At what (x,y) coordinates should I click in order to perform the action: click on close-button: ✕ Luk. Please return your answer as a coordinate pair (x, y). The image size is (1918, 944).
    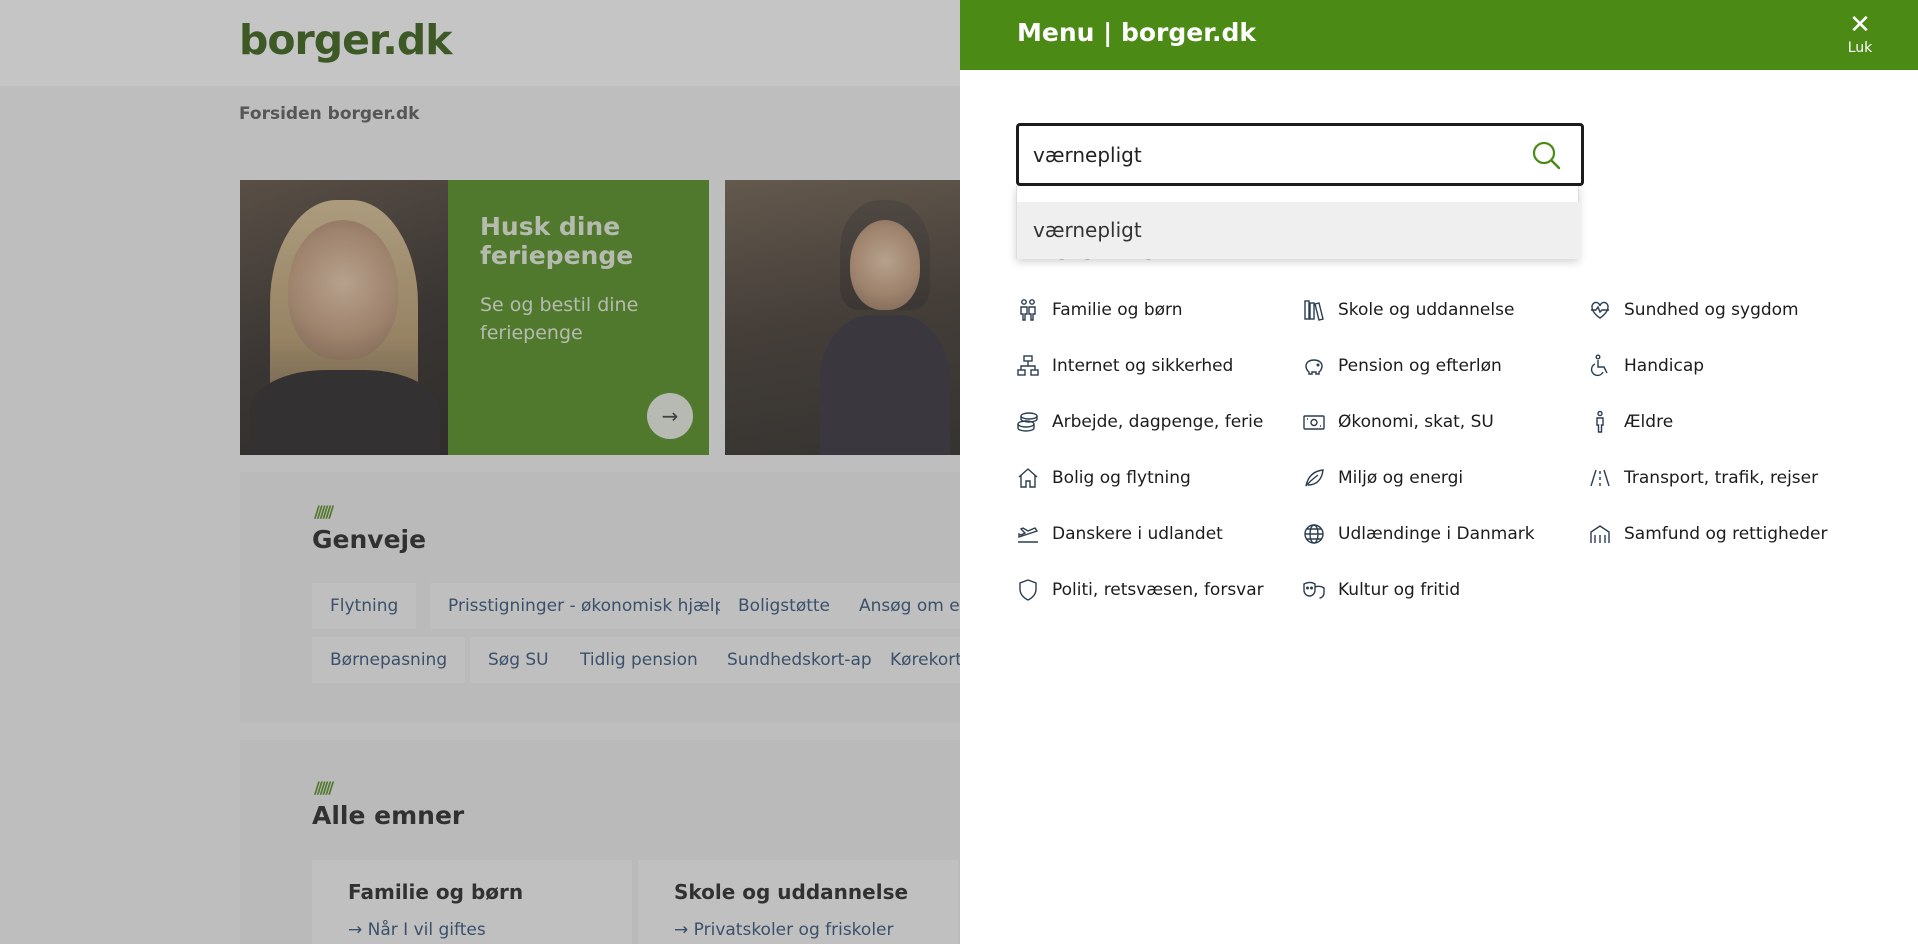
    Looking at the image, I should click on (1860, 37).